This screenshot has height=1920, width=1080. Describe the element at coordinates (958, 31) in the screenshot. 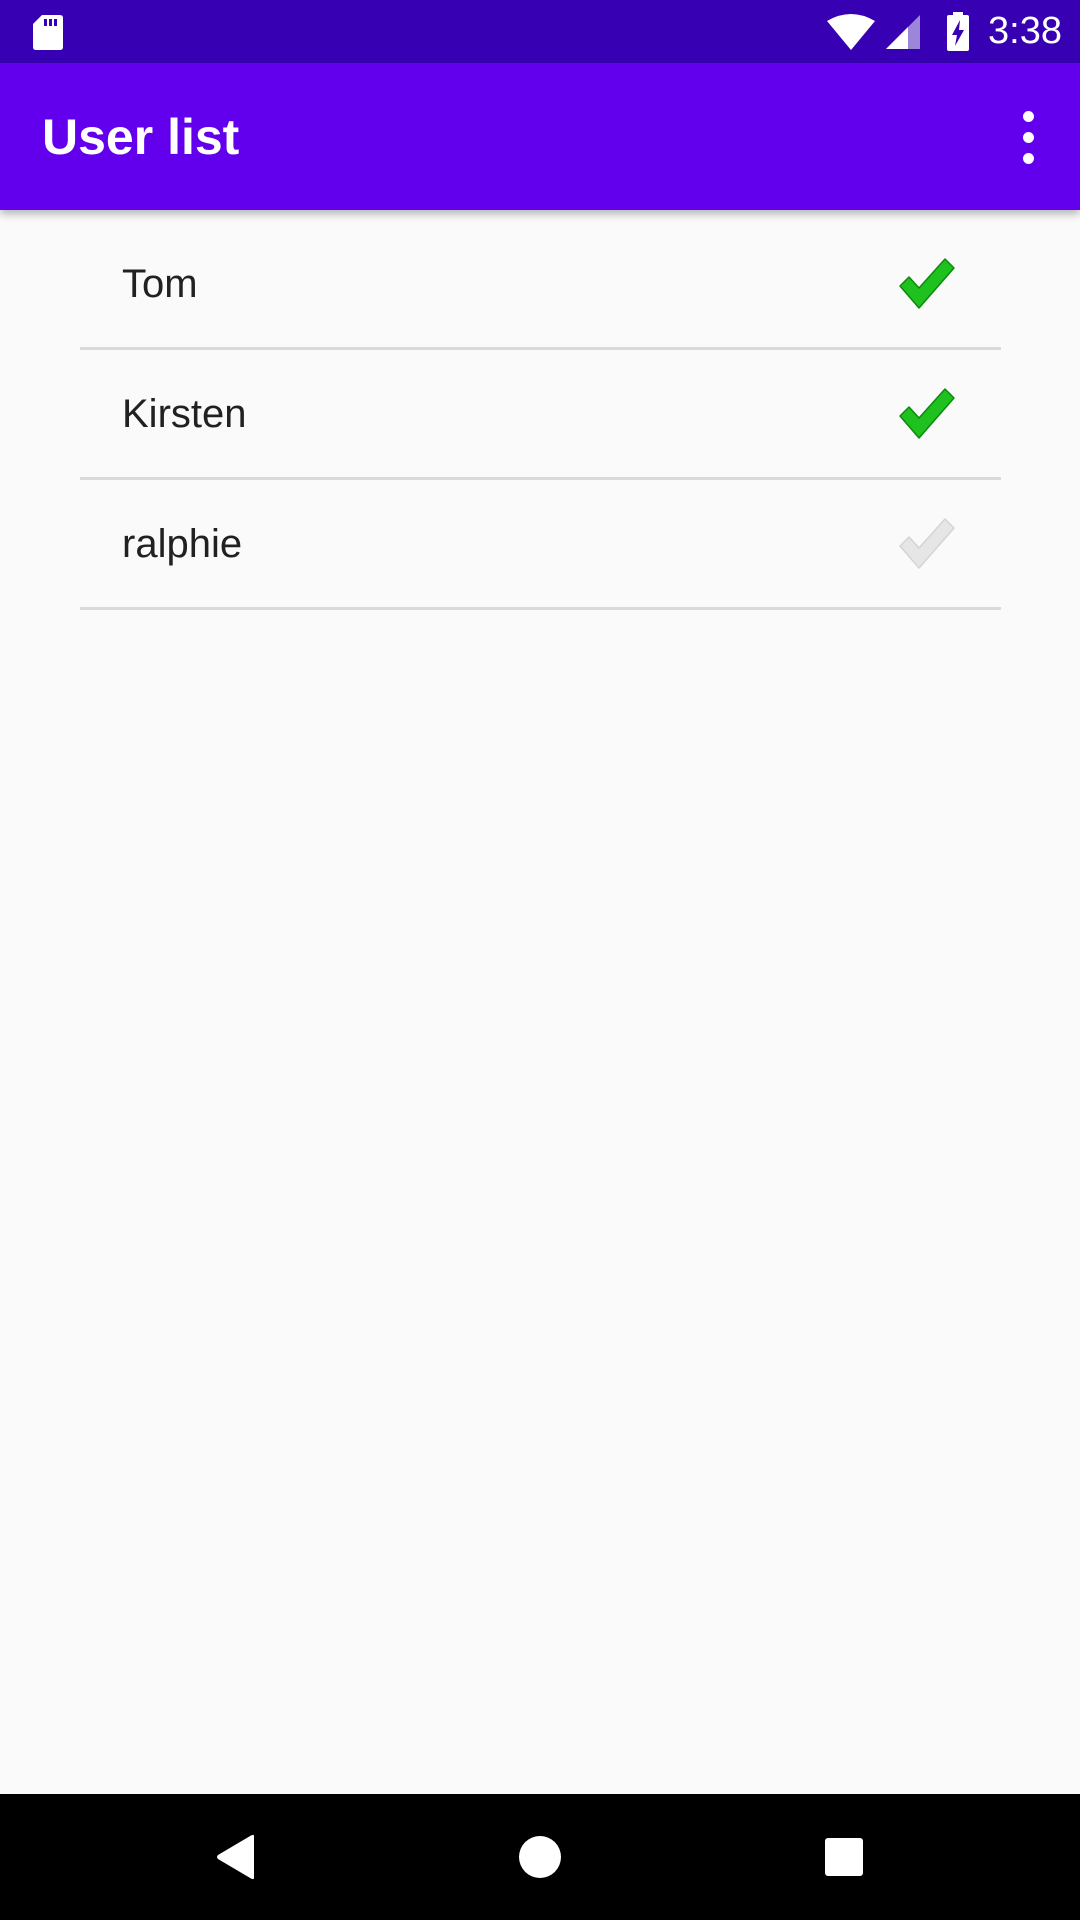

I see `battery-charging-icon` at that location.